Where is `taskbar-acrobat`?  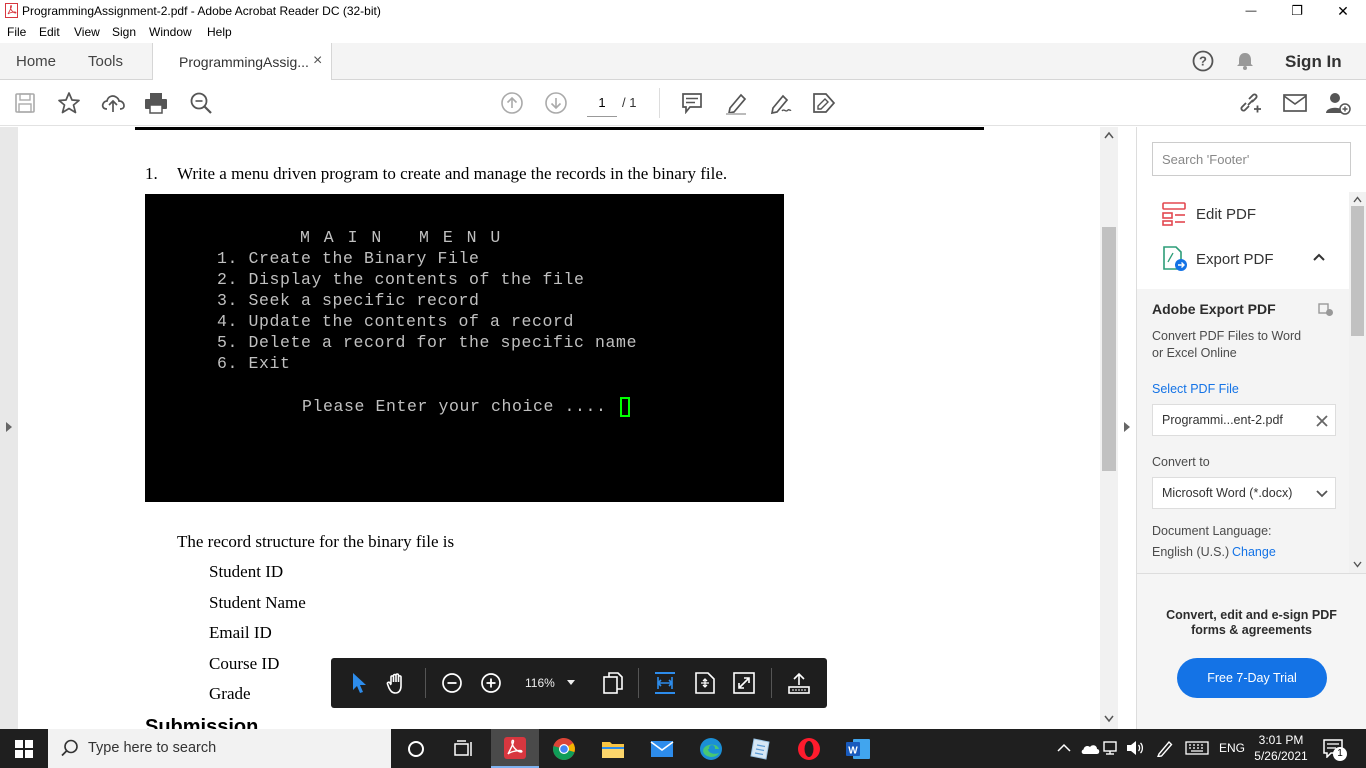
taskbar-acrobat is located at coordinates (515, 748).